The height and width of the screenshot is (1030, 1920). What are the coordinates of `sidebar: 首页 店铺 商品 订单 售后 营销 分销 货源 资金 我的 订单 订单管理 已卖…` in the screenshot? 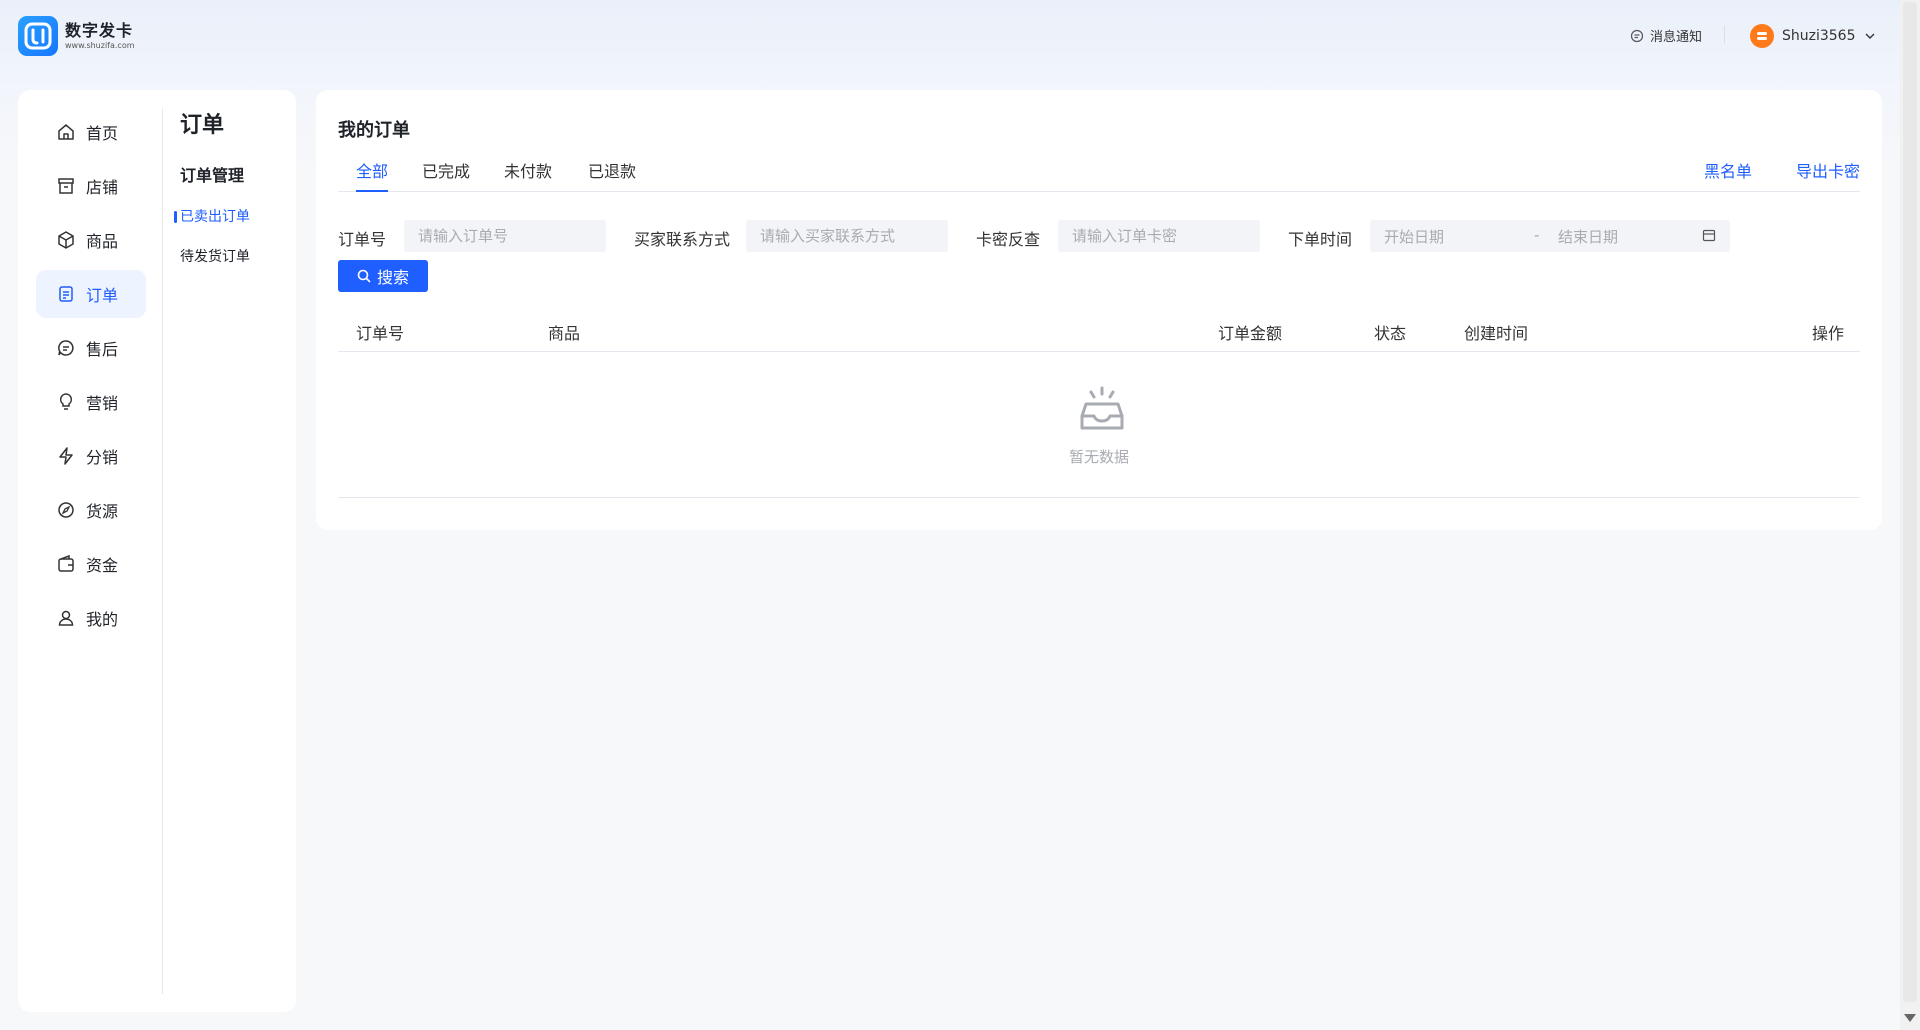 It's located at (157, 551).